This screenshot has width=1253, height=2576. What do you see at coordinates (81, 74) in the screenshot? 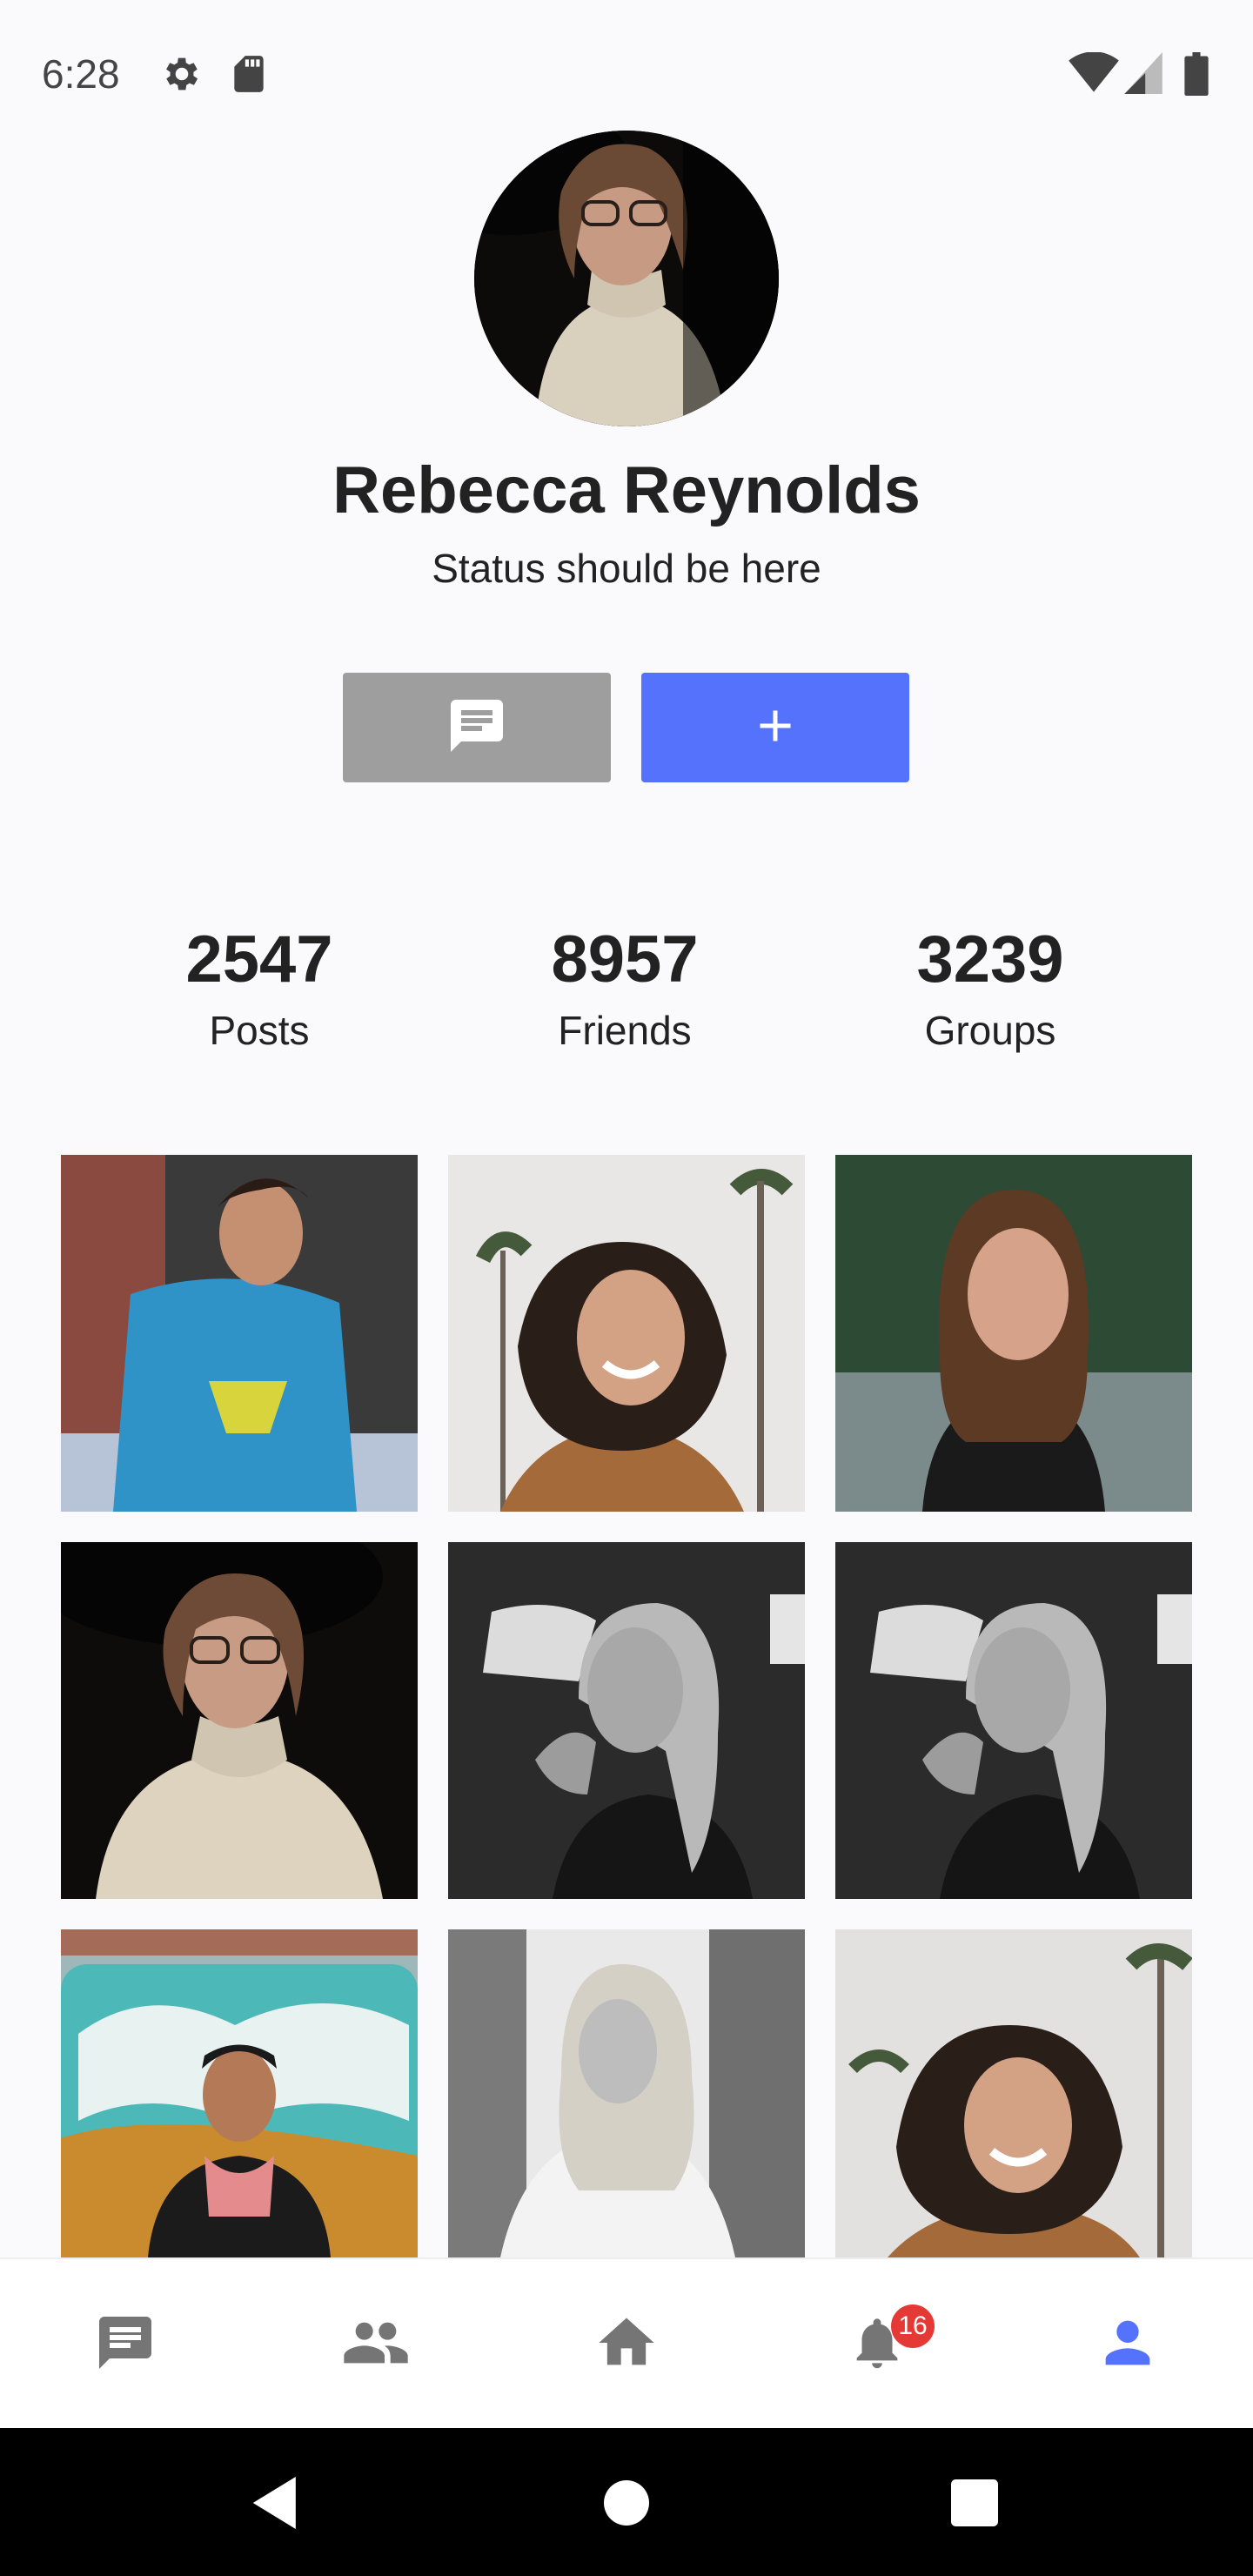
I see `status-time: 6:28` at bounding box center [81, 74].